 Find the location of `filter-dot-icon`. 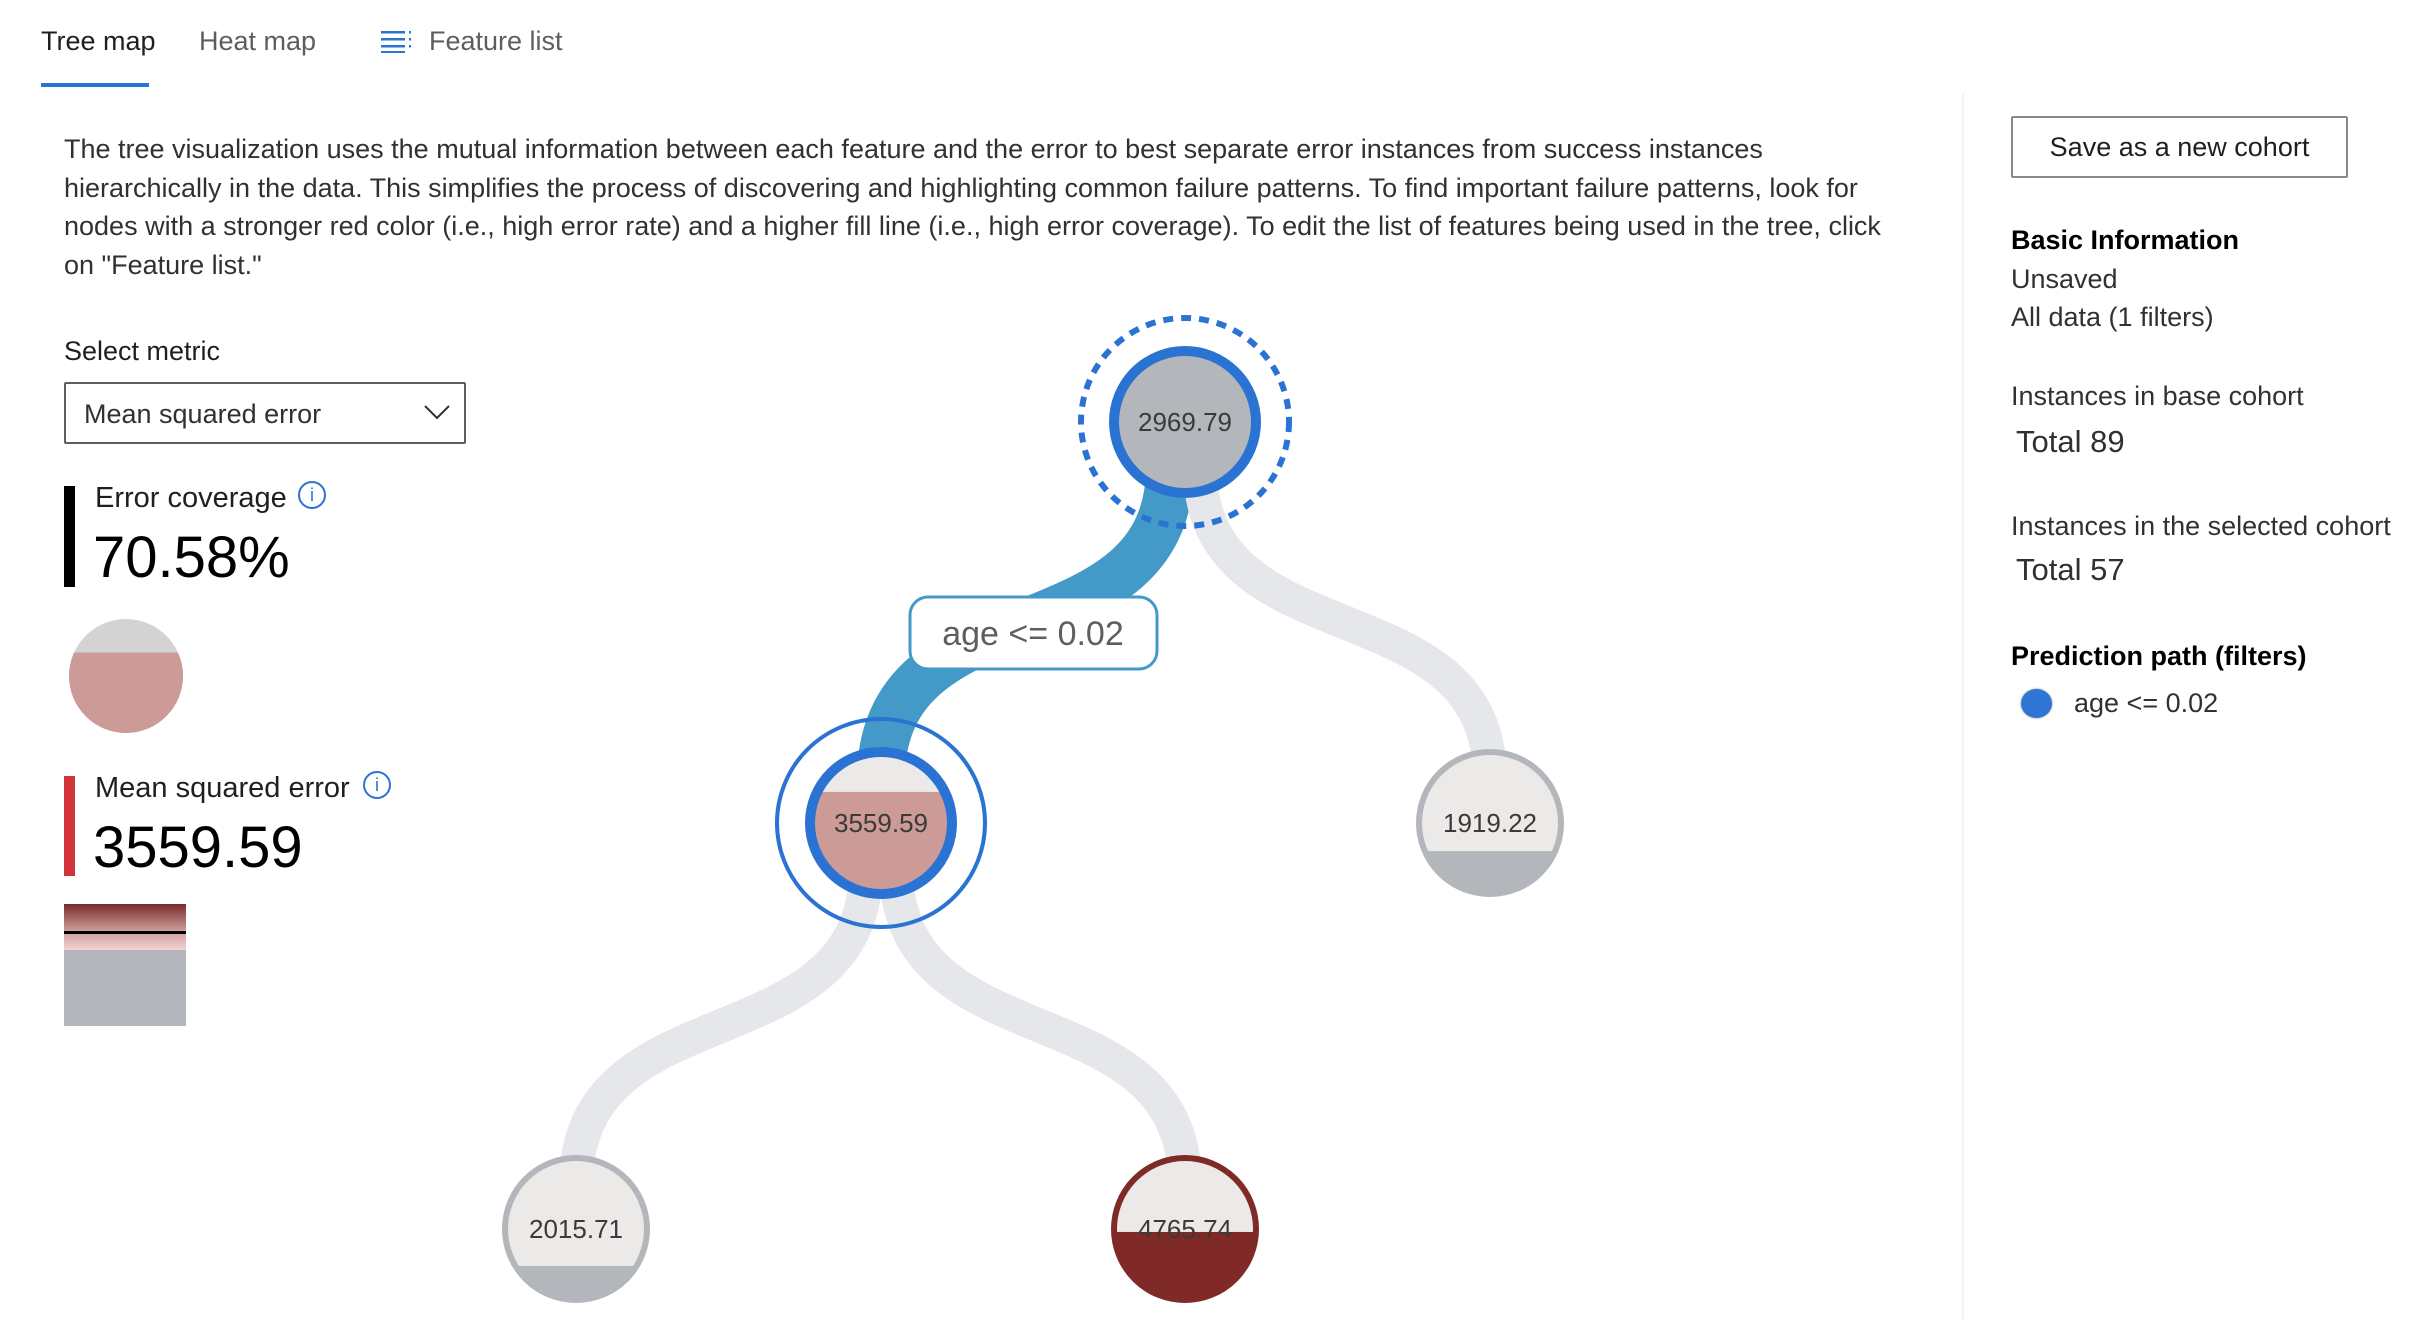

filter-dot-icon is located at coordinates (2036, 703).